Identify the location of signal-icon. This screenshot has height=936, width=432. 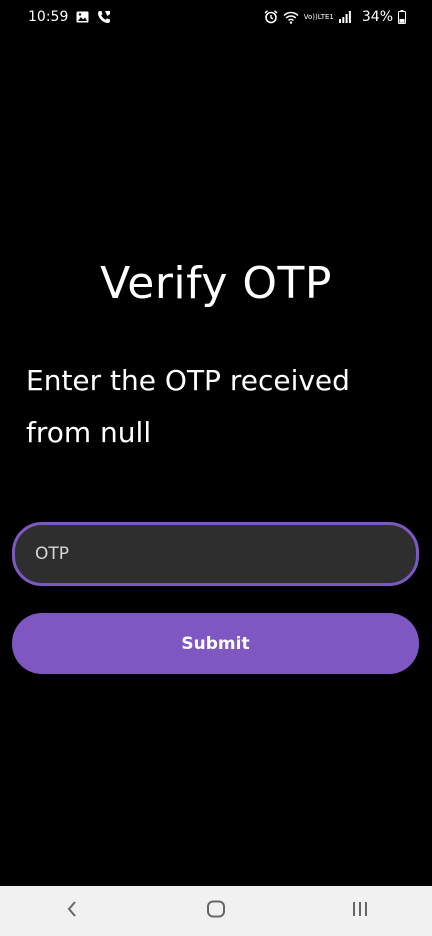
(344, 17).